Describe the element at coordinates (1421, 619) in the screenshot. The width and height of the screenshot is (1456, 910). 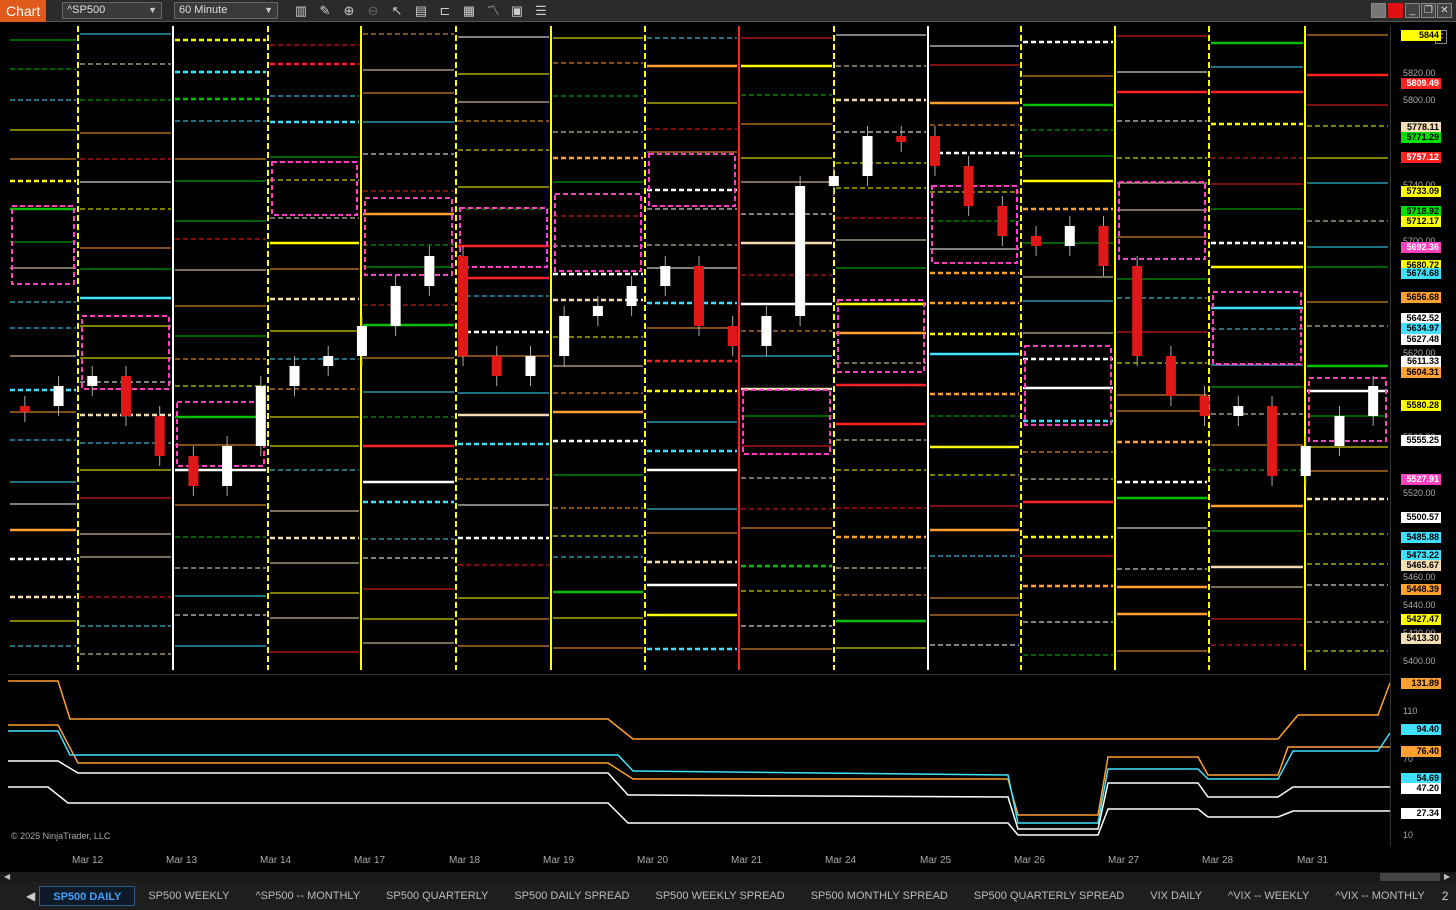
I see `price-tag: 5427.47` at that location.